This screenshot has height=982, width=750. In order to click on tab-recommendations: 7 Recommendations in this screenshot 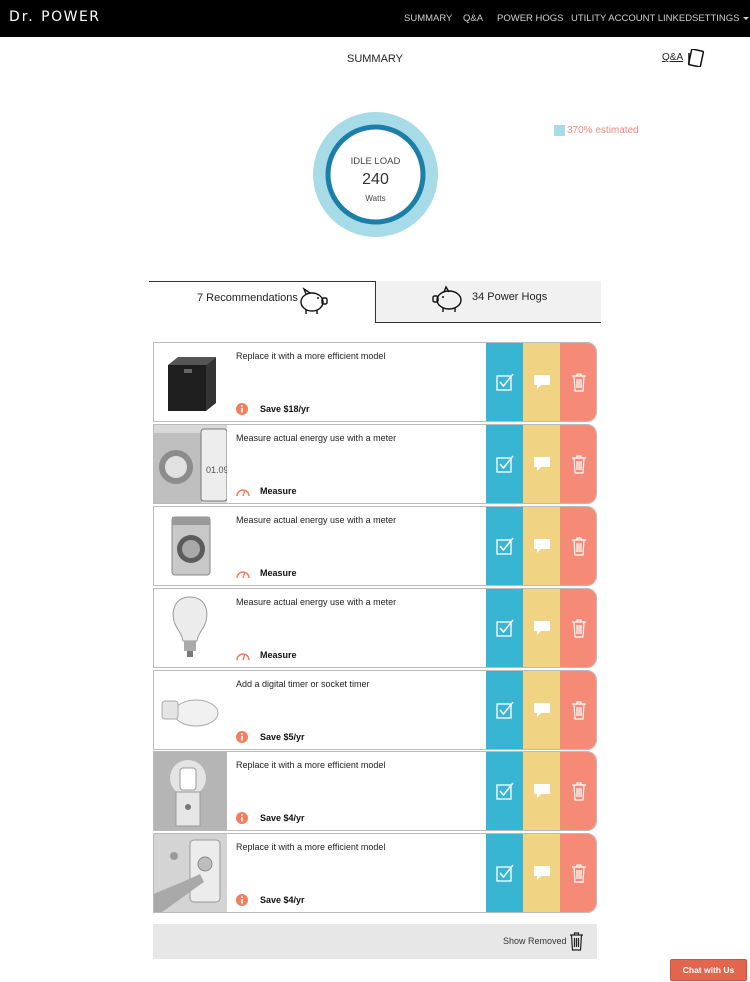, I will do `click(262, 302)`.